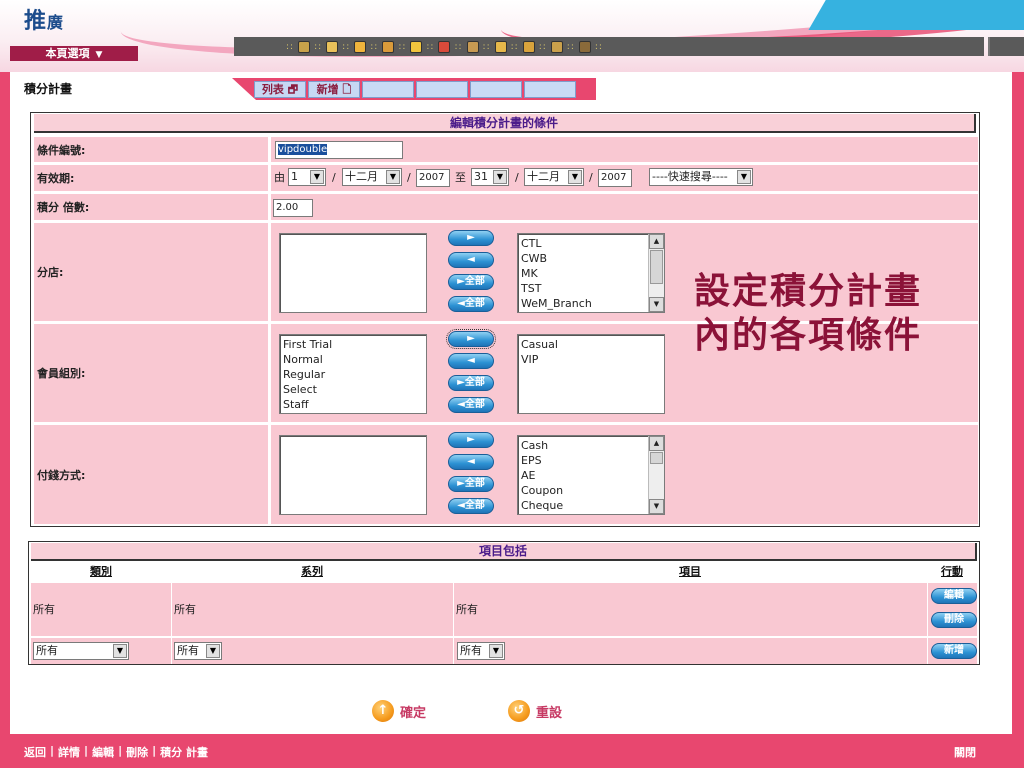  Describe the element at coordinates (137, 752) in the screenshot. I see `delete-link: 刪除` at that location.